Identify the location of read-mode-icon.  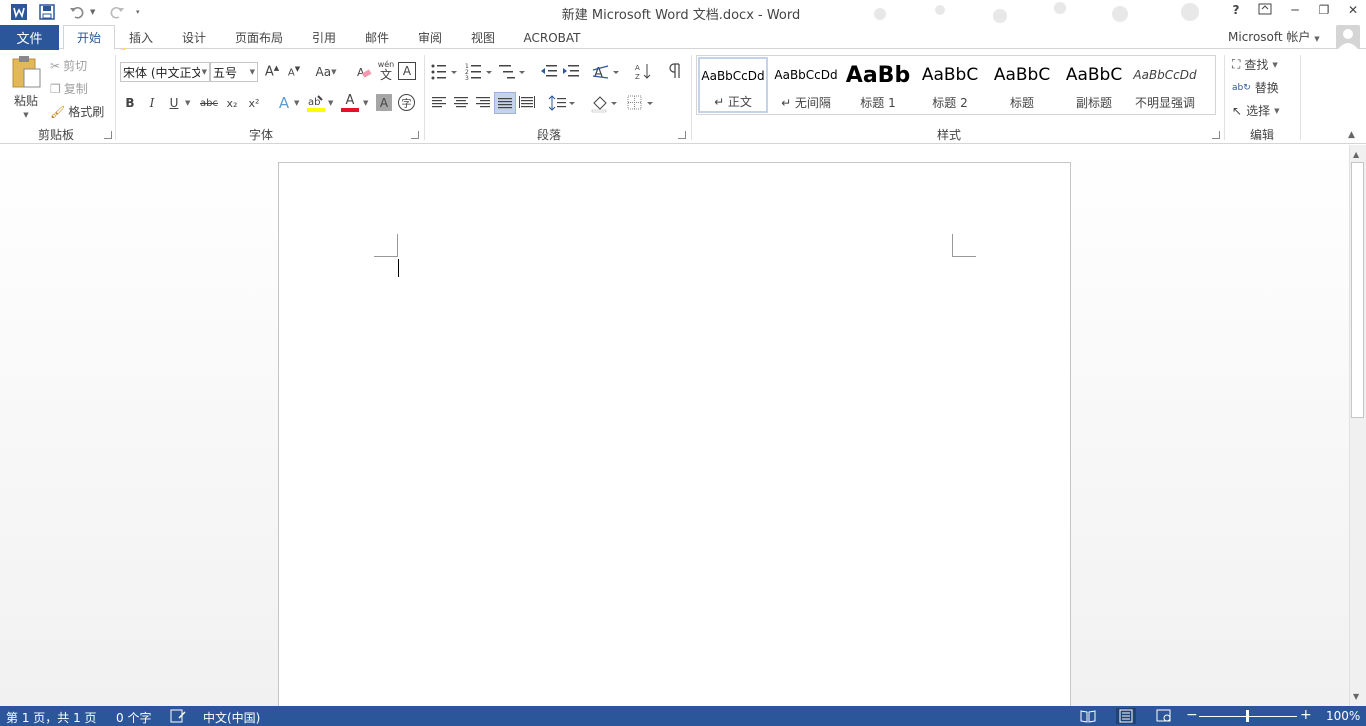
(1088, 716).